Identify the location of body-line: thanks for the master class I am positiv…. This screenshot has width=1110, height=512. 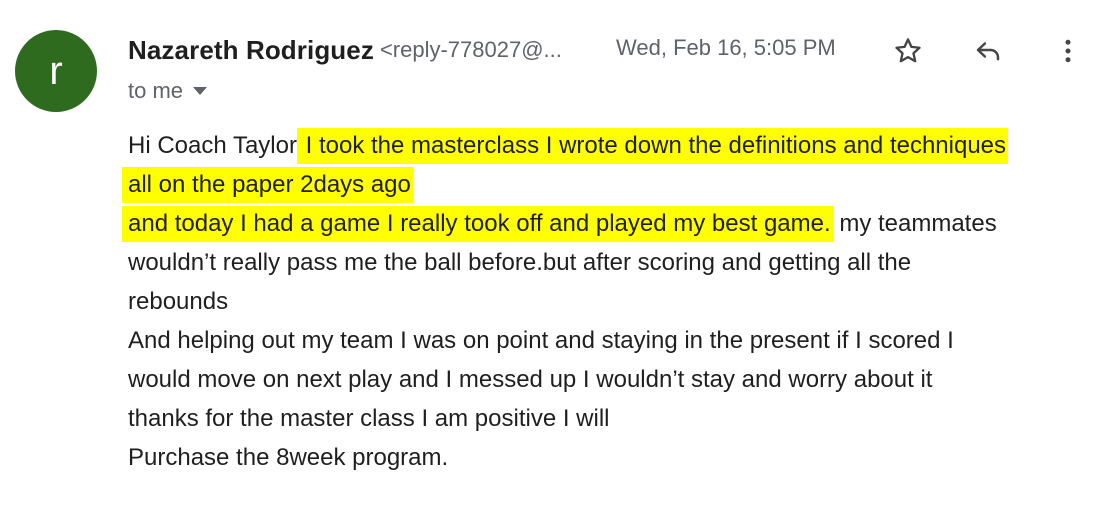
(369, 418).